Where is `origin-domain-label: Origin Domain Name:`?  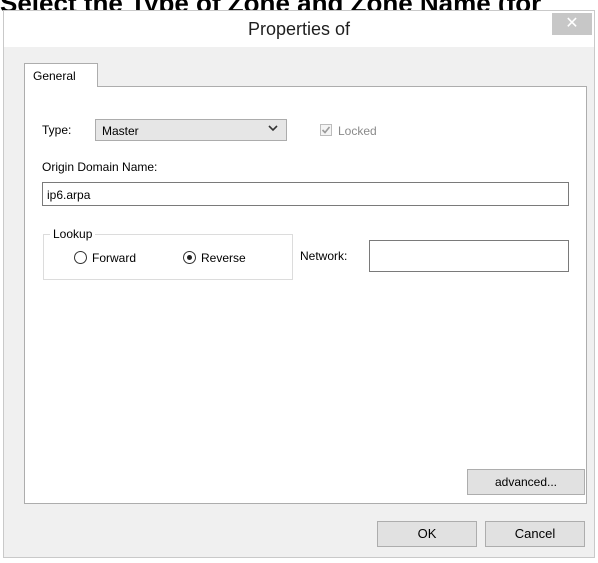 origin-domain-label: Origin Domain Name: is located at coordinates (100, 167).